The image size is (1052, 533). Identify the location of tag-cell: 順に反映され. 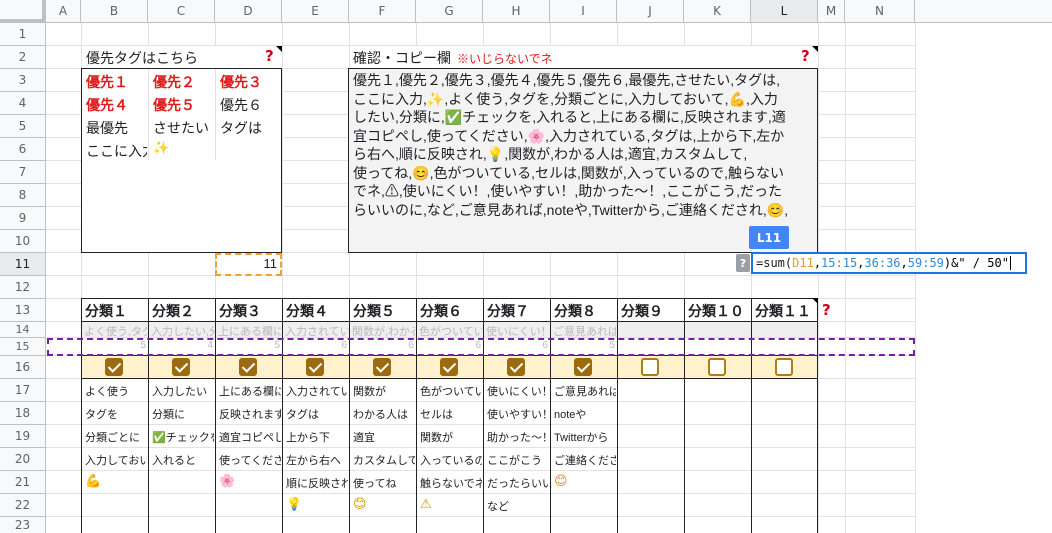
(317, 483).